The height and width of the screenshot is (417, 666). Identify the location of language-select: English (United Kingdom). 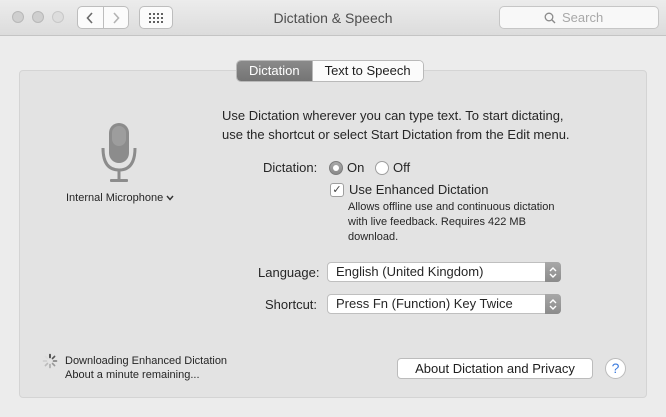
(444, 272).